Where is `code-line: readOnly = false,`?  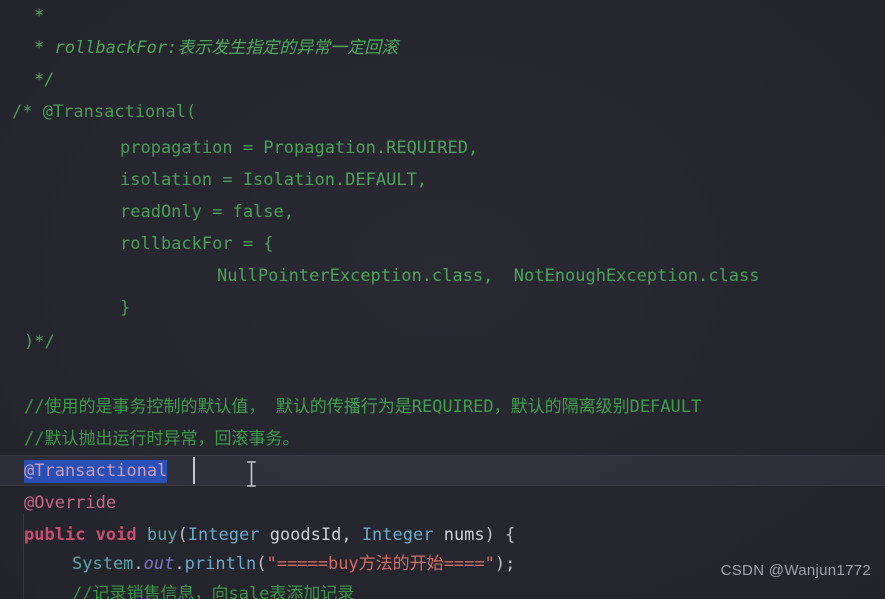 code-line: readOnly = false, is located at coordinates (207, 212).